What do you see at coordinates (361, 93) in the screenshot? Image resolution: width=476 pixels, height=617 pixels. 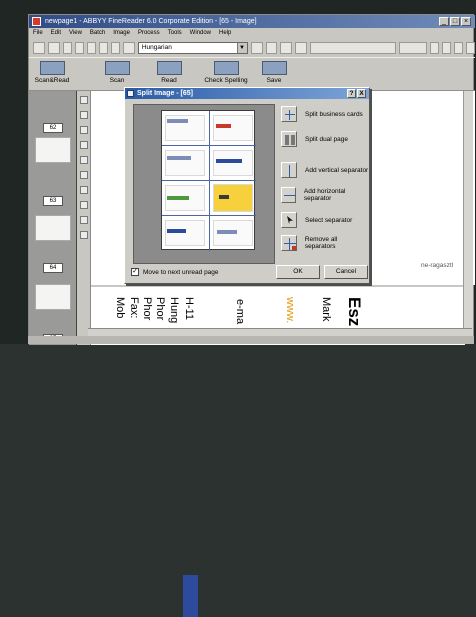 I see `dialog-close-button: X` at bounding box center [361, 93].